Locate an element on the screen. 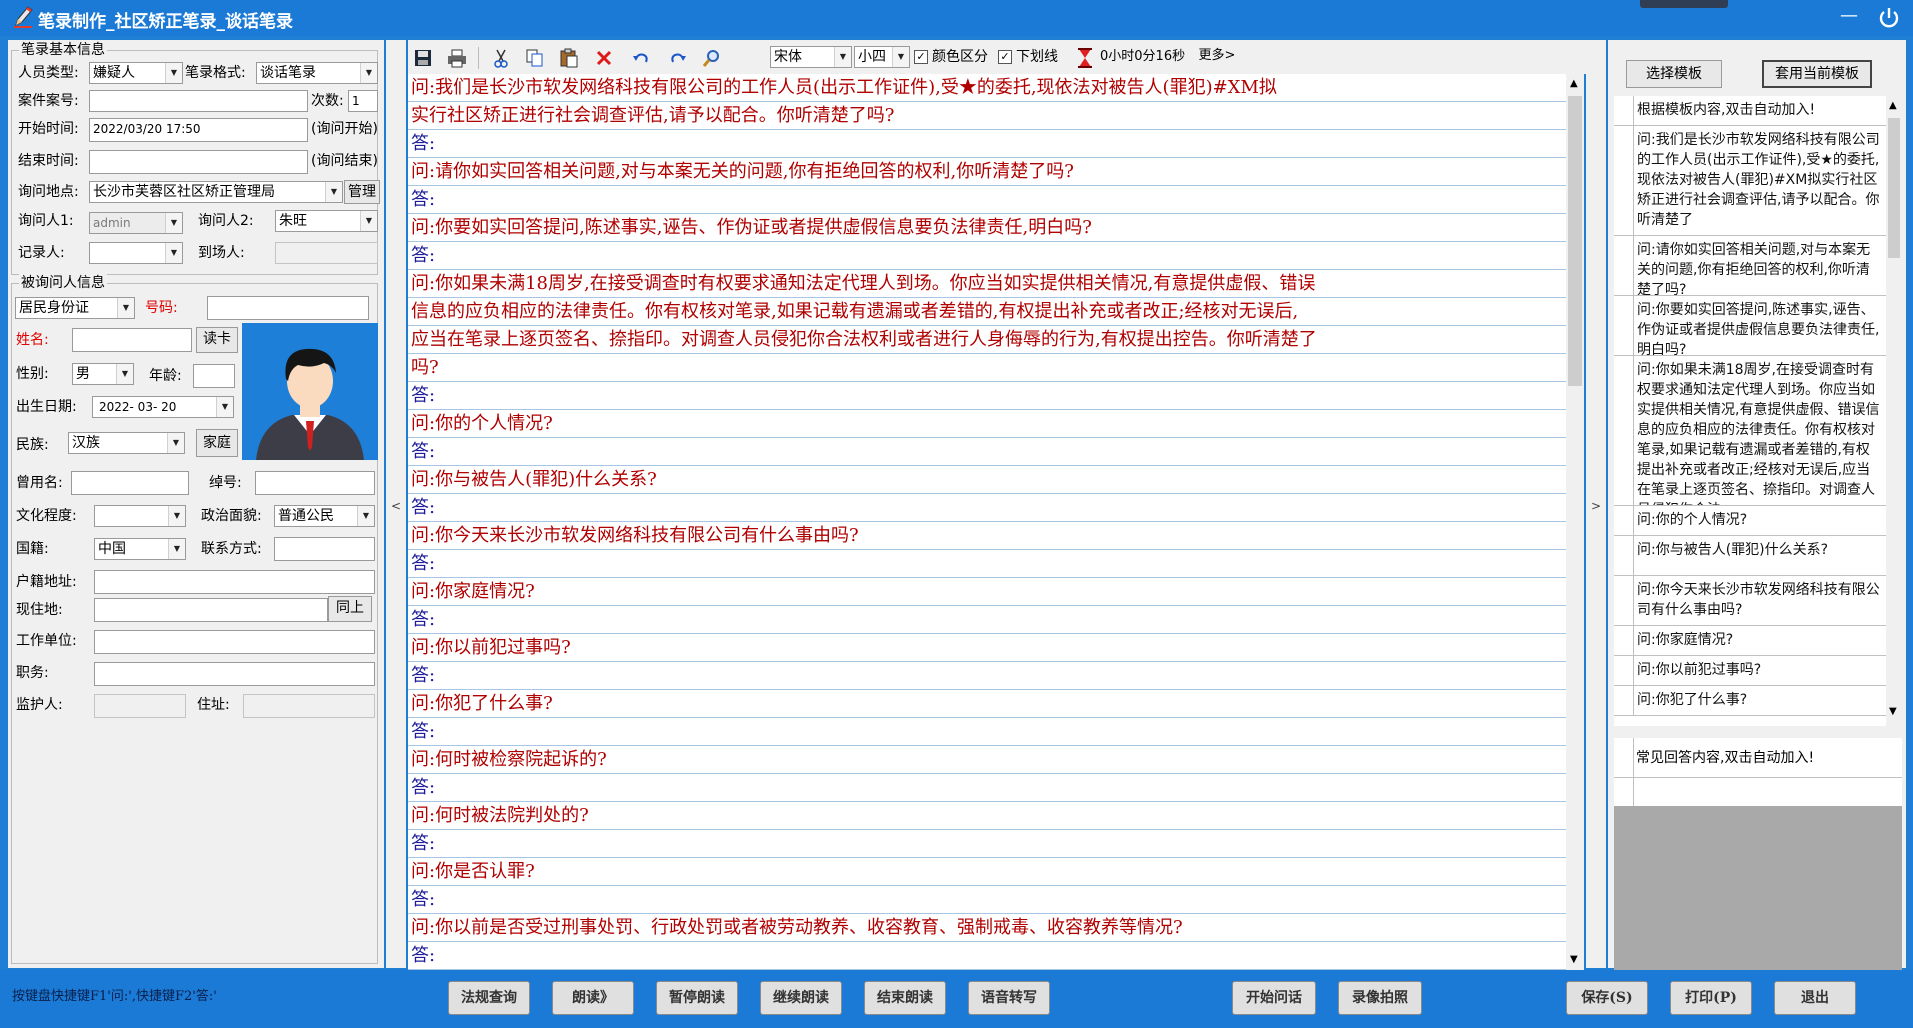 Image resolution: width=1913 pixels, height=1028 pixels. search-icon is located at coordinates (712, 58).